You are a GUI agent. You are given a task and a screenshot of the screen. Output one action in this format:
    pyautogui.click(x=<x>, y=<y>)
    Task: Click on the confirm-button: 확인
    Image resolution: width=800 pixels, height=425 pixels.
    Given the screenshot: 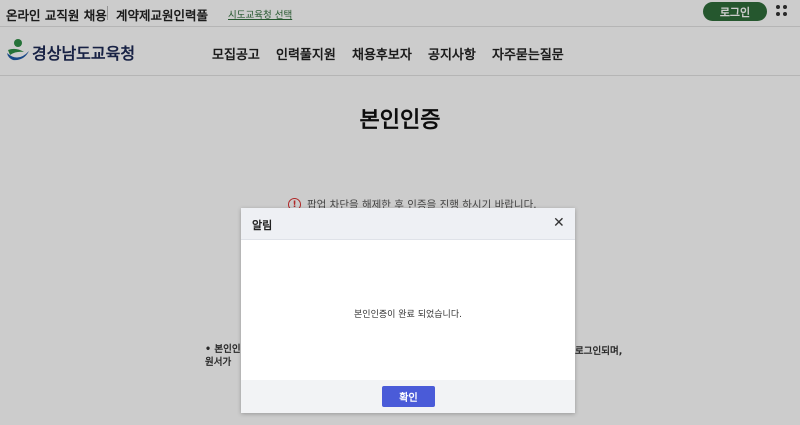 What is the action you would take?
    pyautogui.click(x=408, y=396)
    